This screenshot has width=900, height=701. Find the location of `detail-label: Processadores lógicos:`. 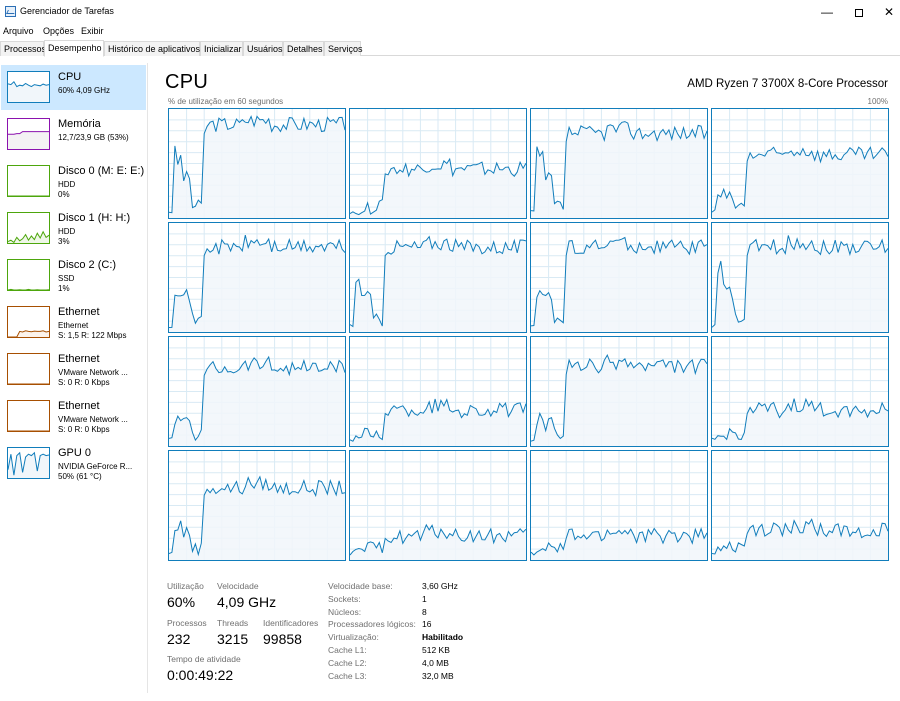

detail-label: Processadores lógicos: is located at coordinates (372, 624).